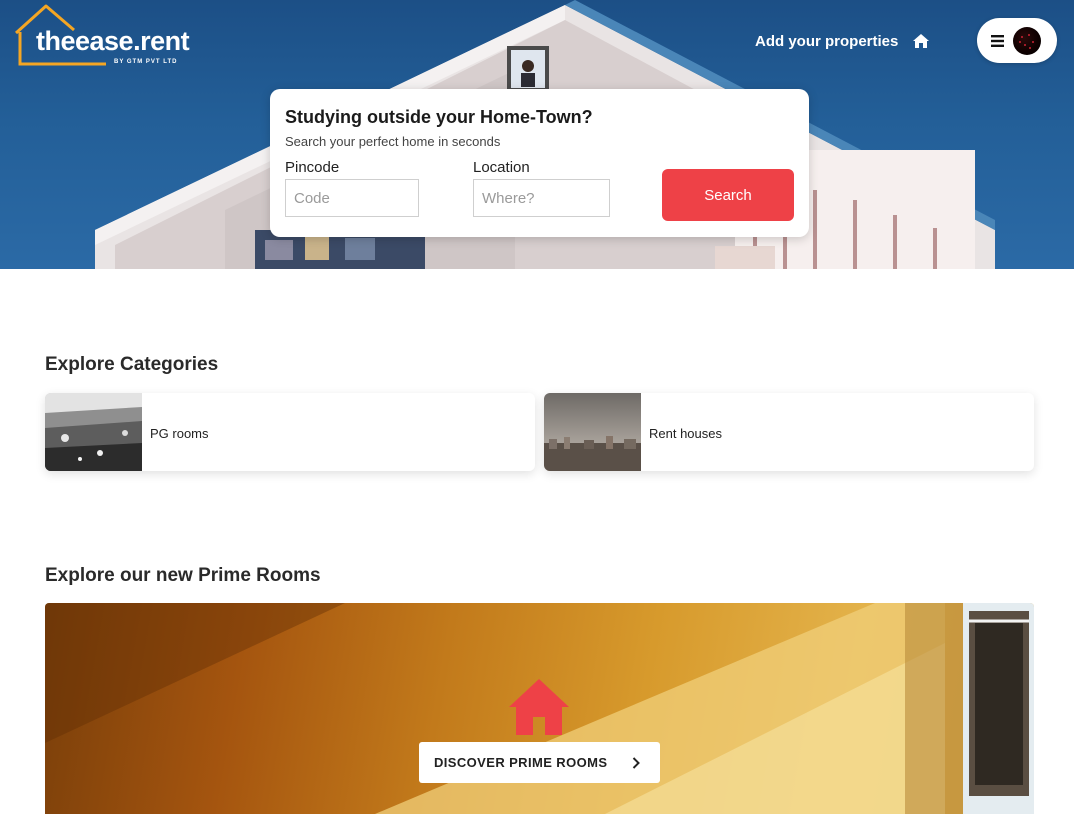 This screenshot has height=814, width=1074. What do you see at coordinates (789, 432) in the screenshot?
I see `category-card-rent-houses: Rent houses` at bounding box center [789, 432].